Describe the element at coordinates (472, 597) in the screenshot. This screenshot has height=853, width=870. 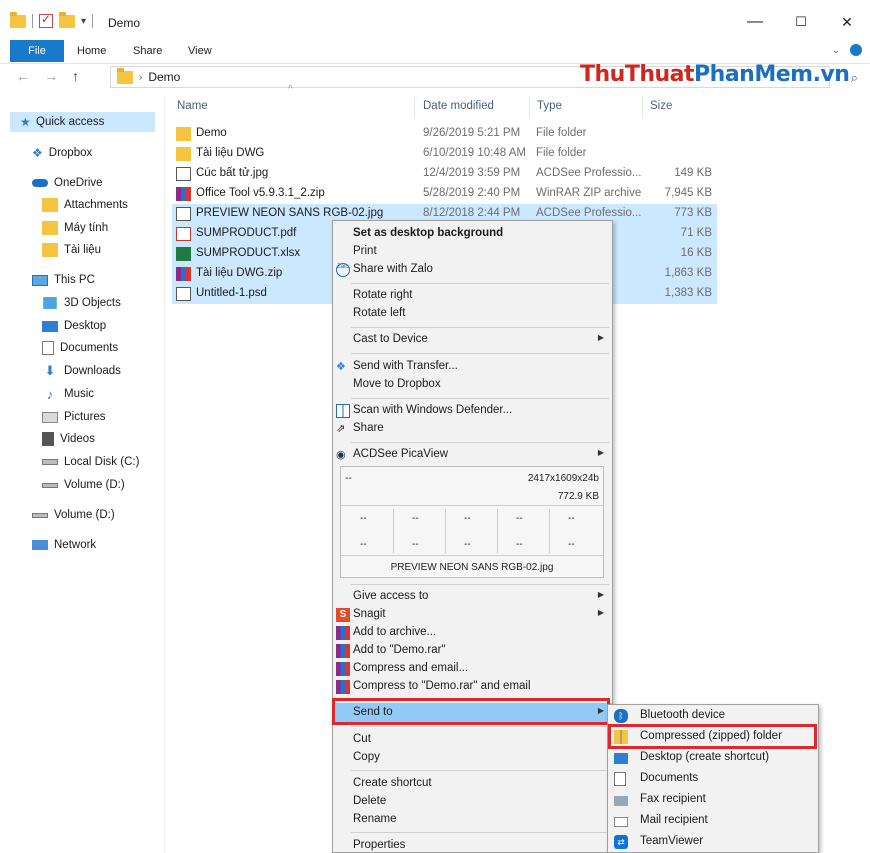
I see `menu-give-access-to: Give access to ▶` at that location.